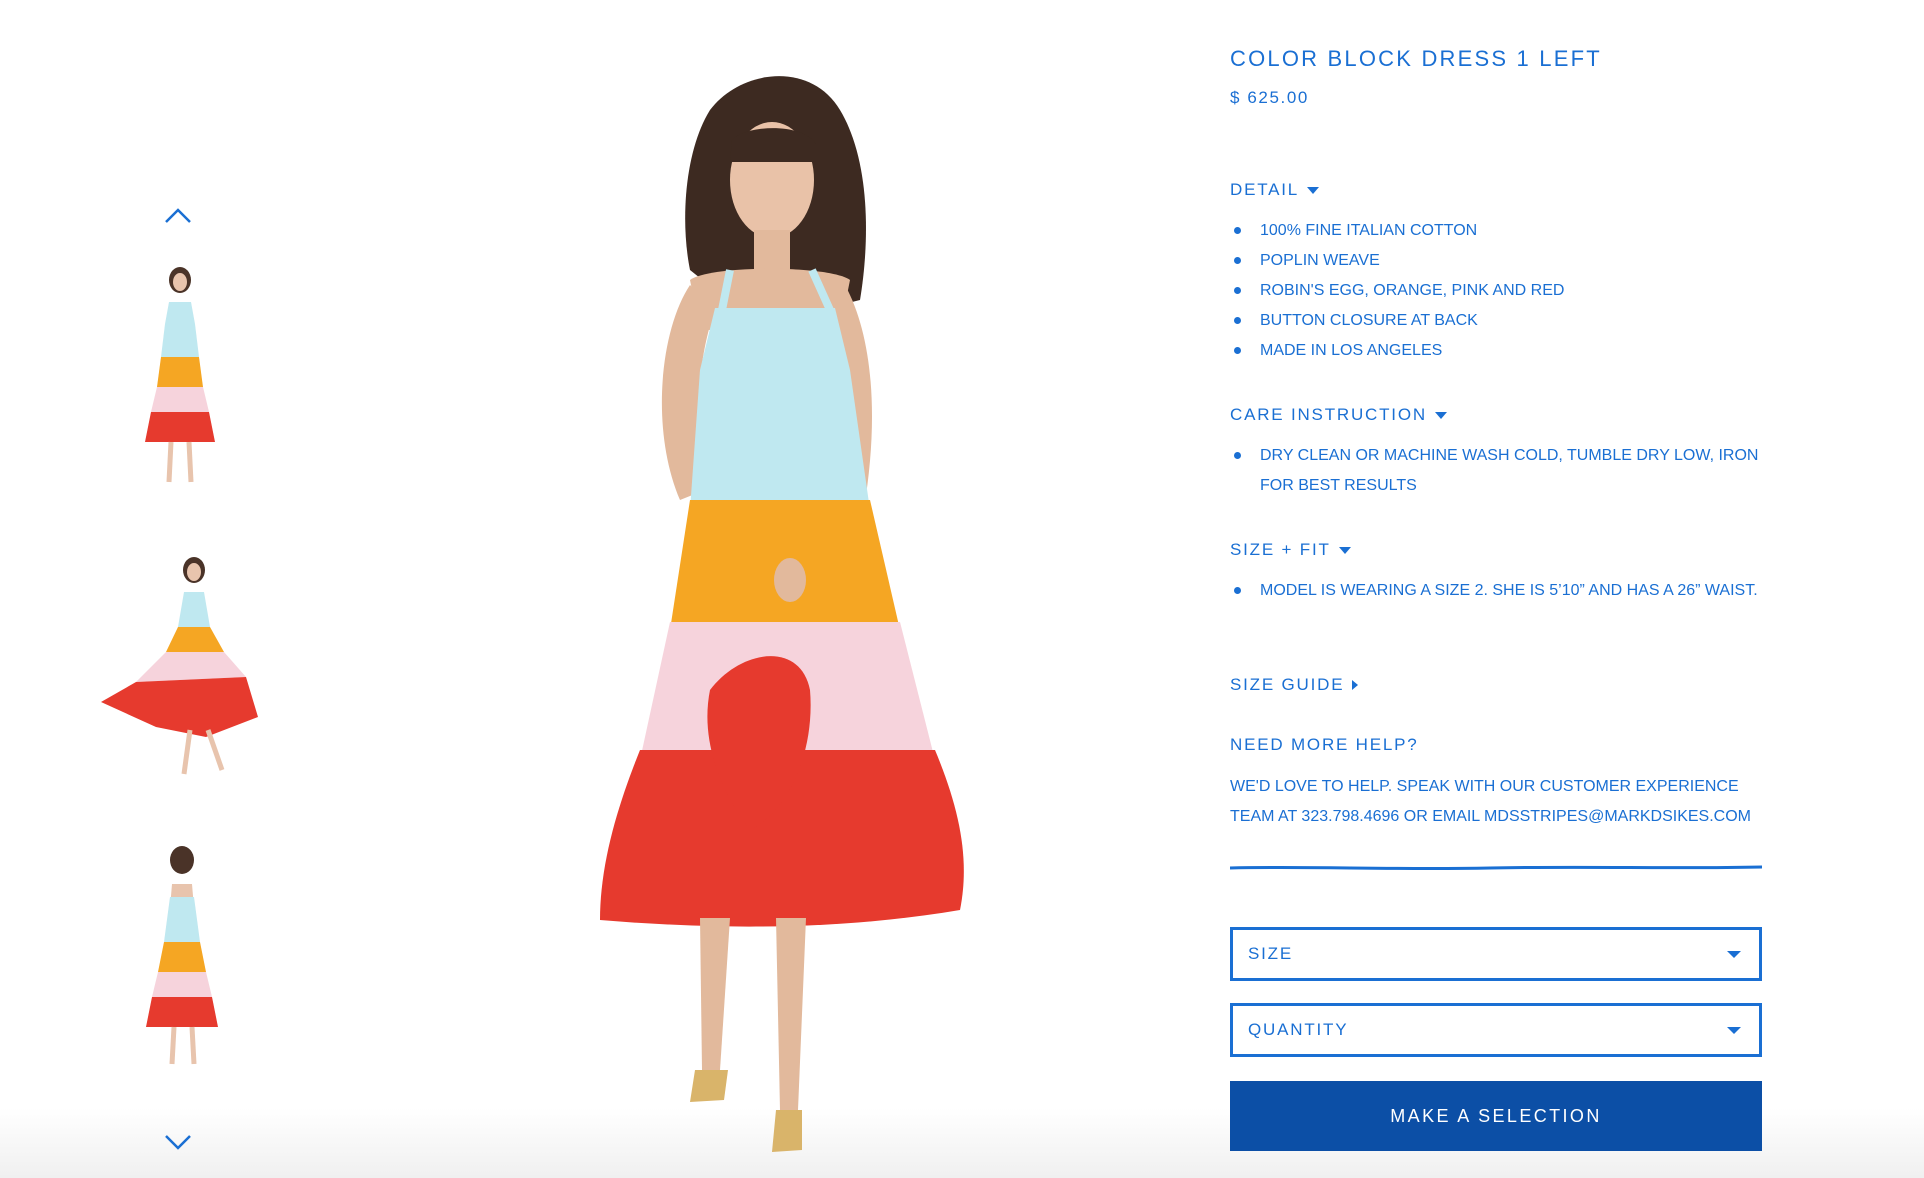  I want to click on gallery-next-button, so click(178, 1142).